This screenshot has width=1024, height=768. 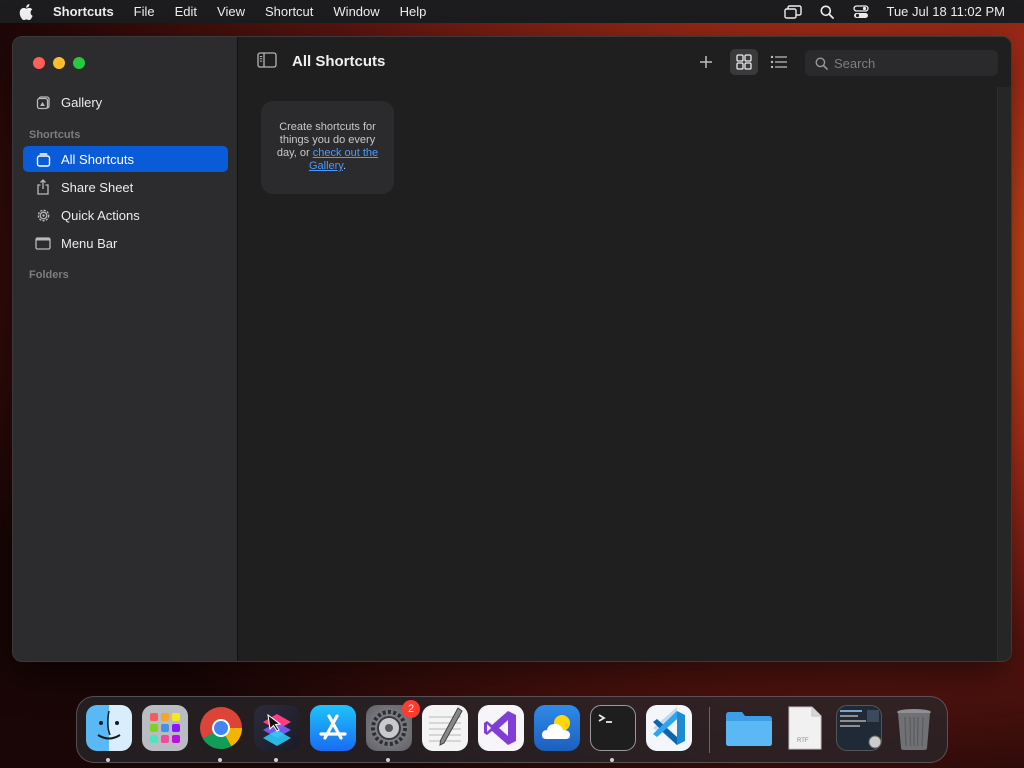 What do you see at coordinates (277, 728) in the screenshot?
I see `shortcuts-app-icon` at bounding box center [277, 728].